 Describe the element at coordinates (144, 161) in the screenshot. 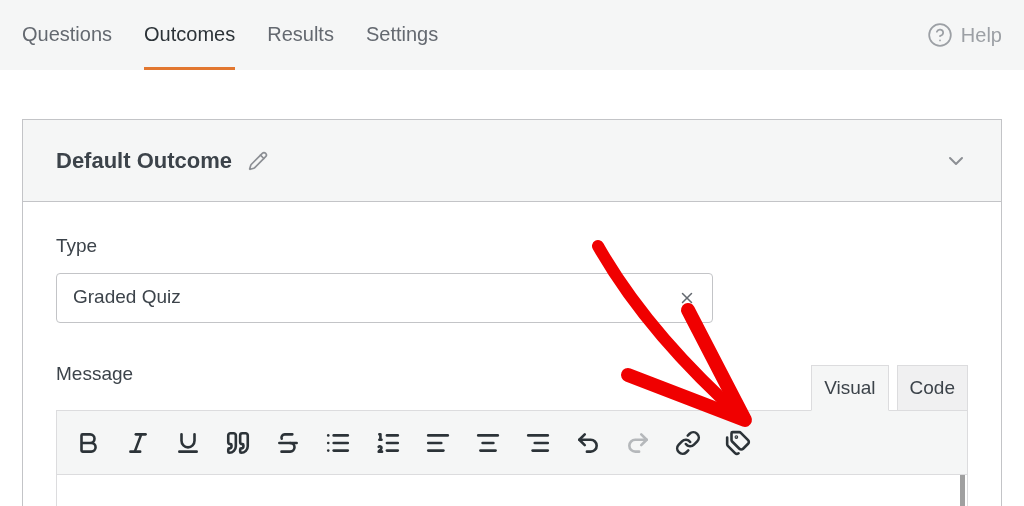

I see `outcome-title: Default Outcome` at that location.